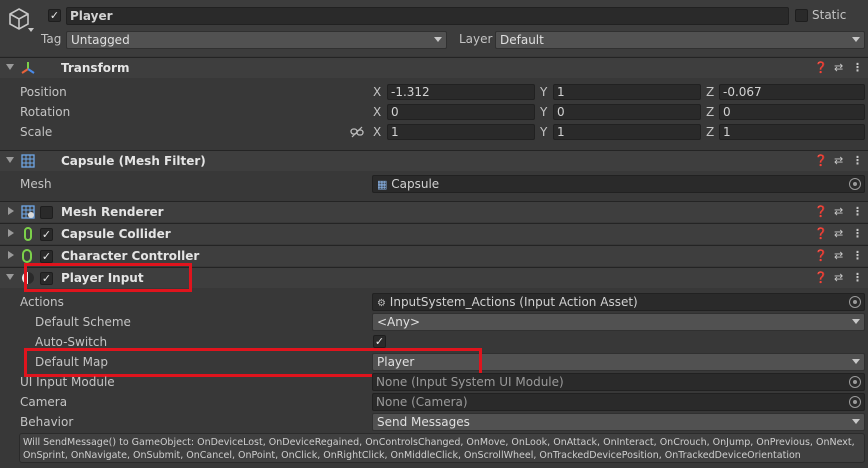 The image size is (868, 468). I want to click on position-z-field: -0.067, so click(792, 92).